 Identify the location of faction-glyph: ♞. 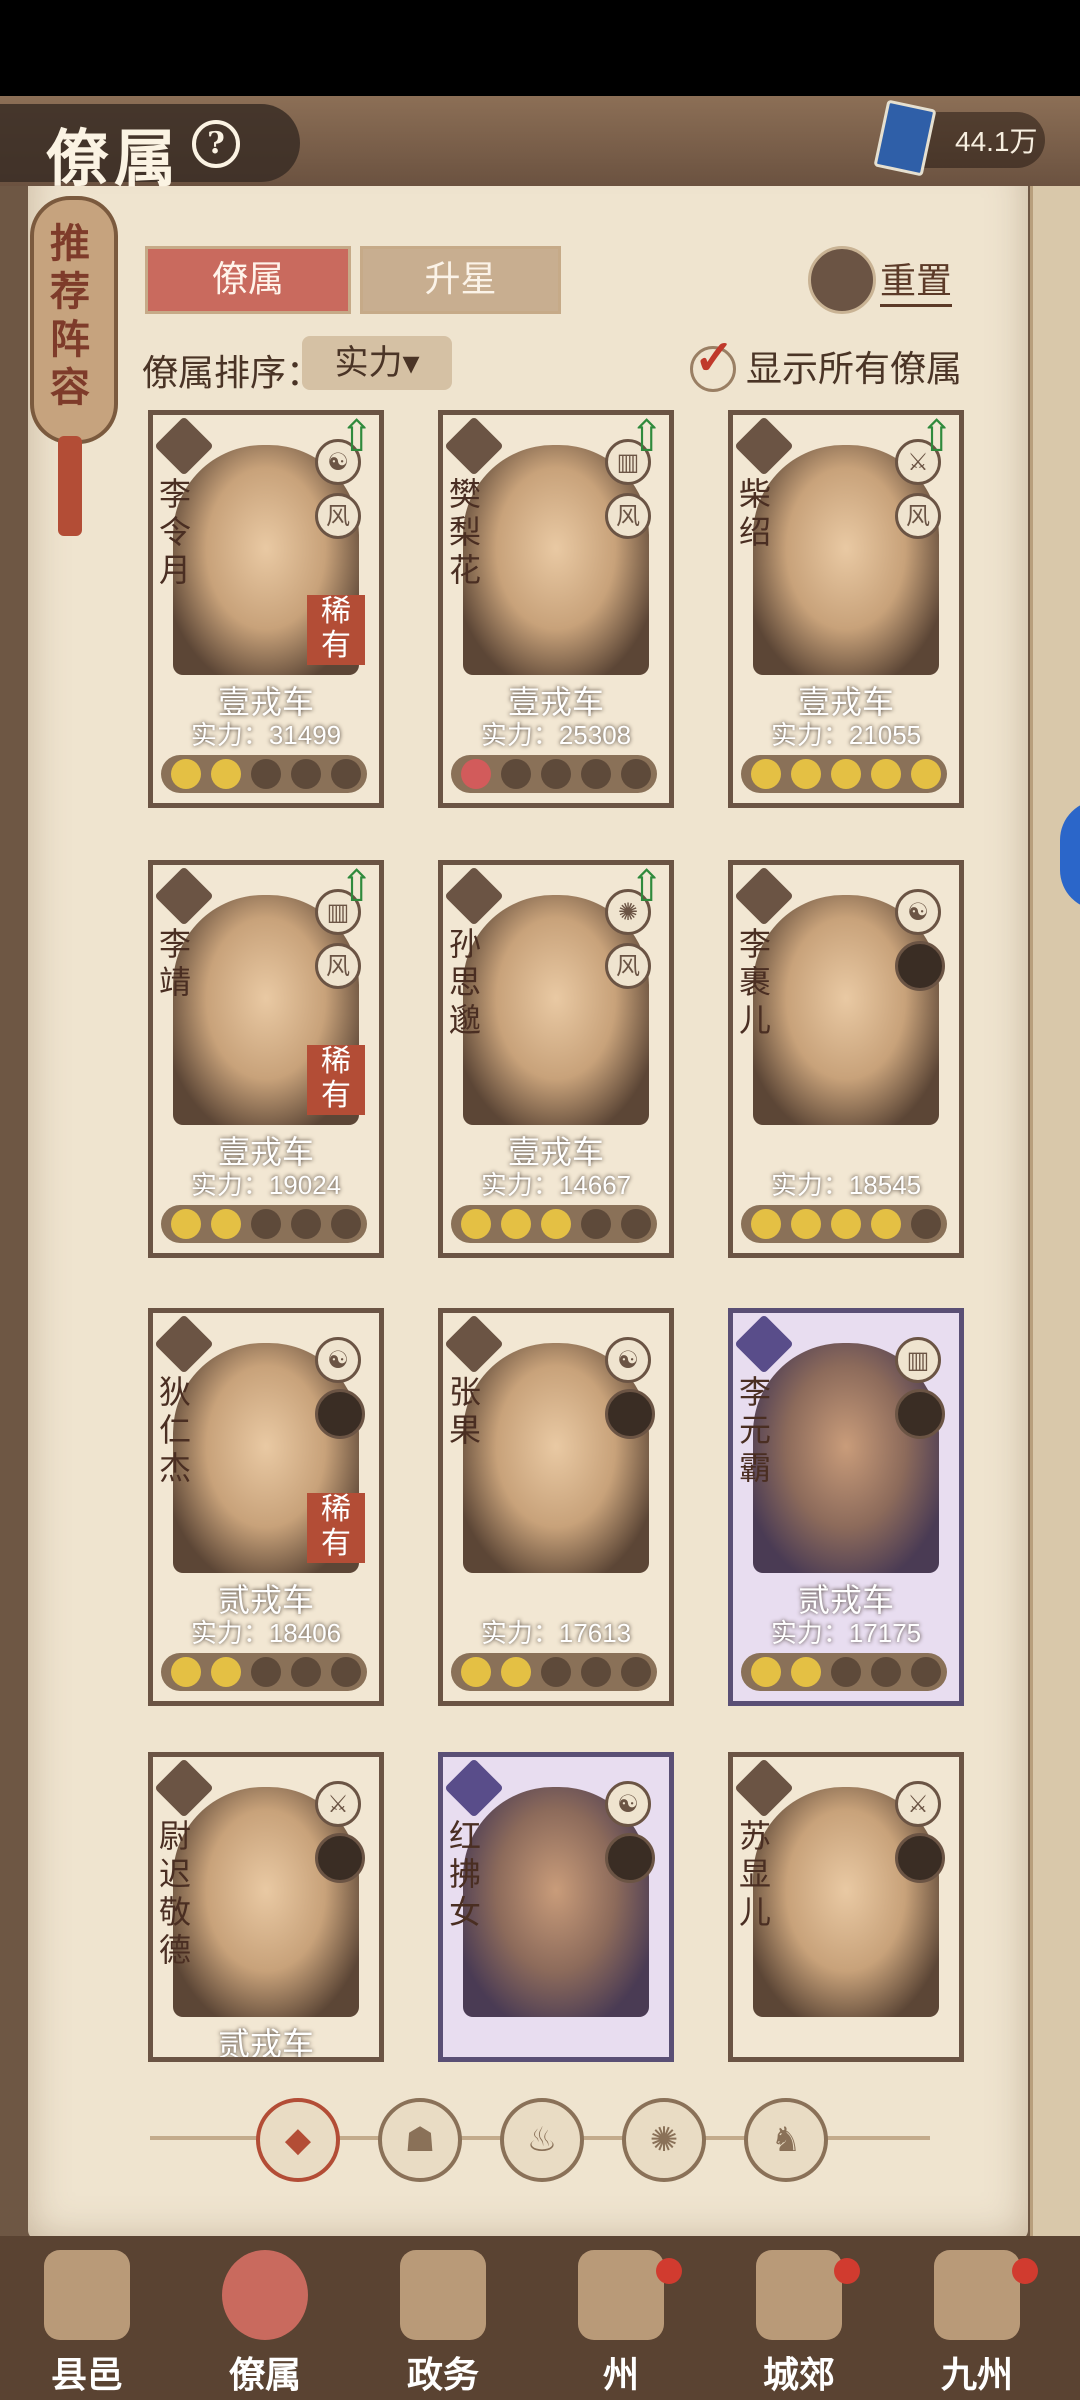
(786, 2140).